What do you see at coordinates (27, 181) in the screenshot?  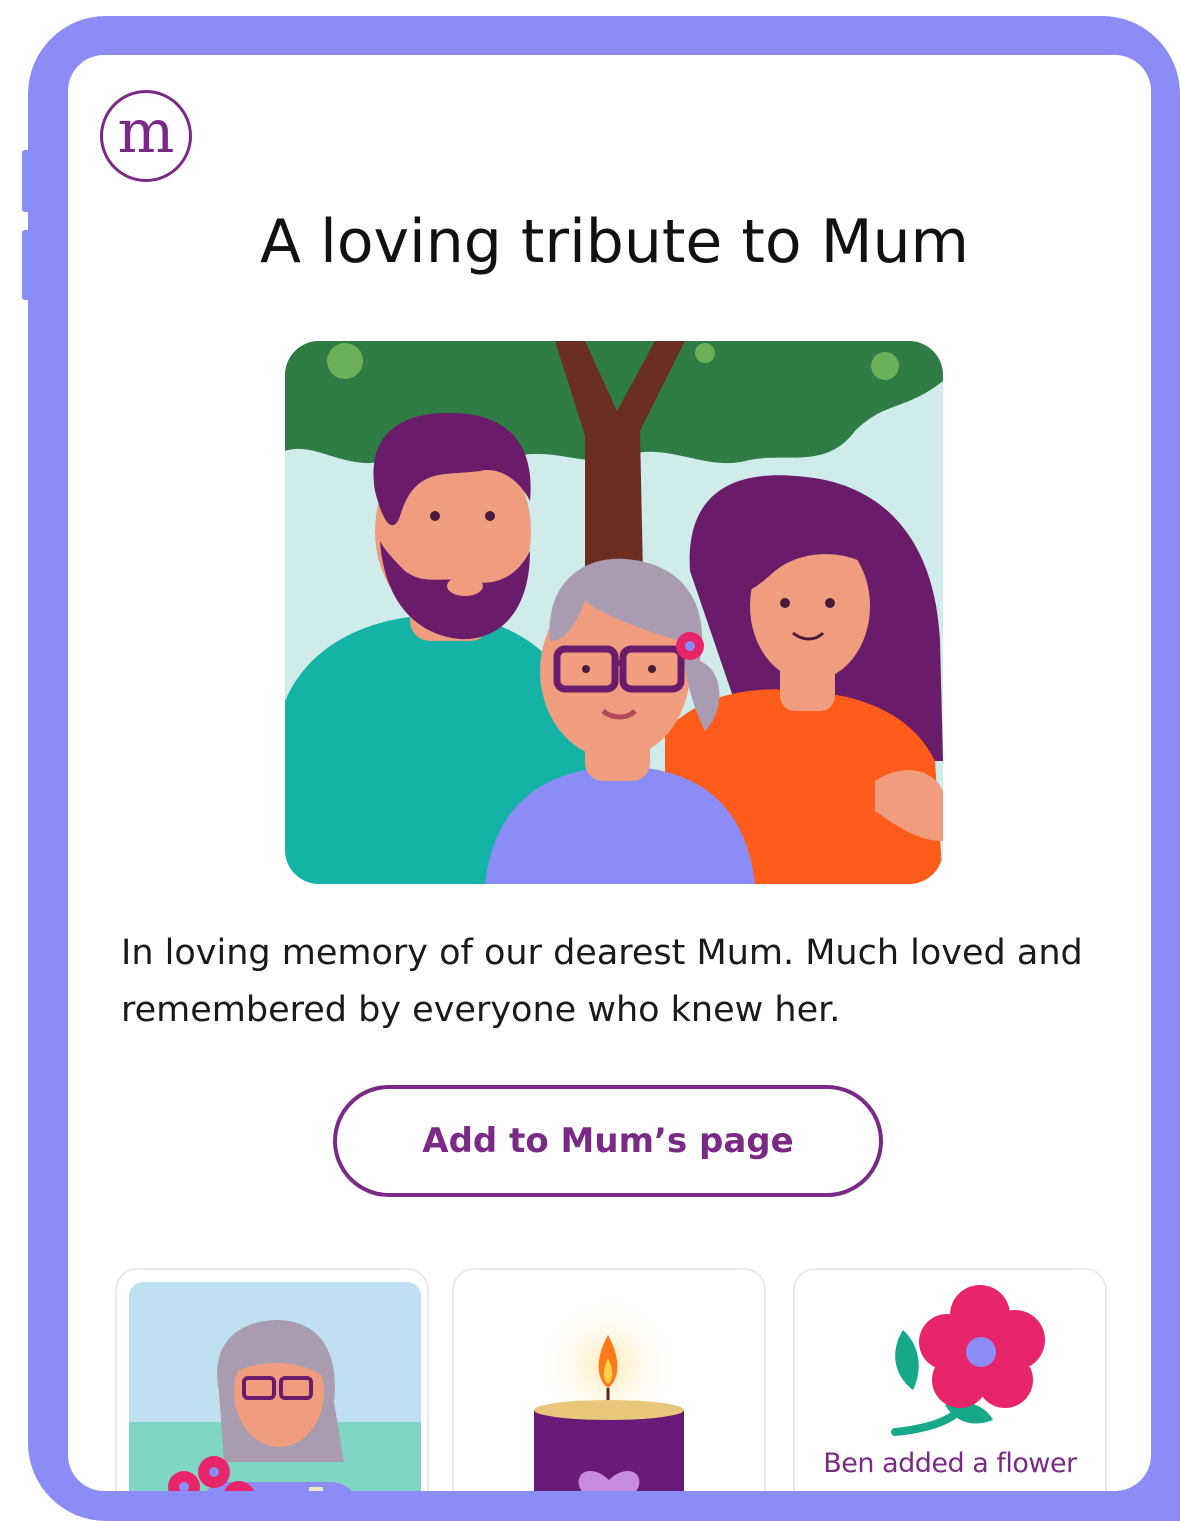 I see `side-button-upper` at bounding box center [27, 181].